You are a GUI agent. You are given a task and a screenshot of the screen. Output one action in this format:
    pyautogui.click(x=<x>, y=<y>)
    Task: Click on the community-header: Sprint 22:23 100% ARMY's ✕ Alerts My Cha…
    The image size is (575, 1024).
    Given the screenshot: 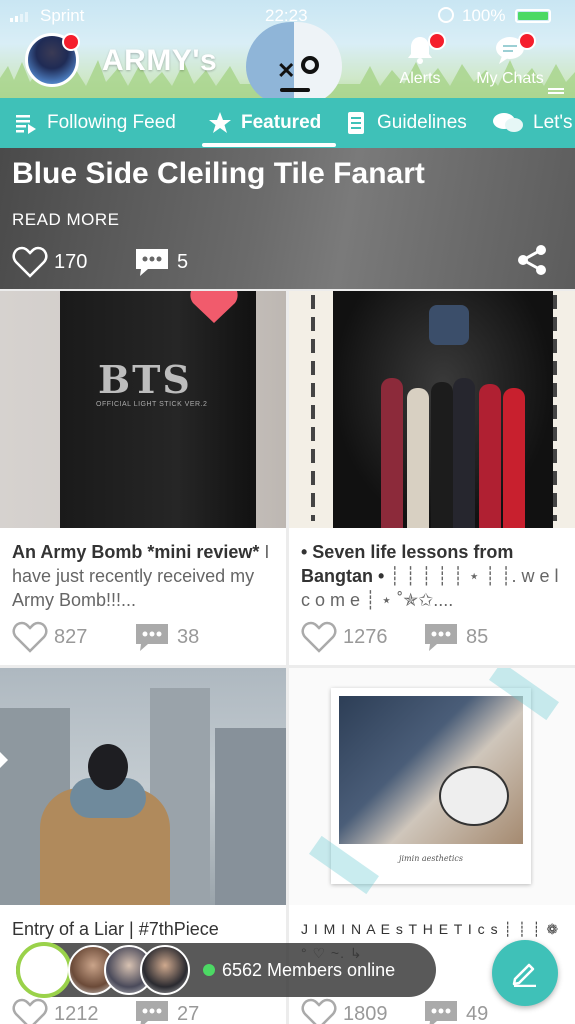 What is the action you would take?
    pyautogui.click(x=287, y=49)
    